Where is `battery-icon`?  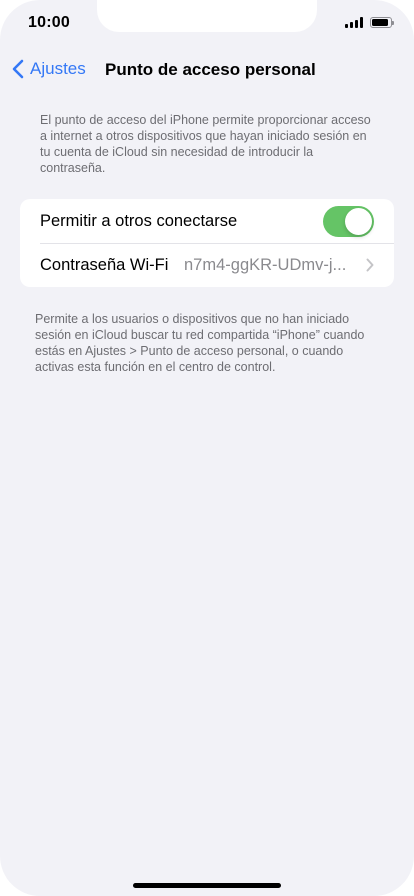 battery-icon is located at coordinates (382, 22).